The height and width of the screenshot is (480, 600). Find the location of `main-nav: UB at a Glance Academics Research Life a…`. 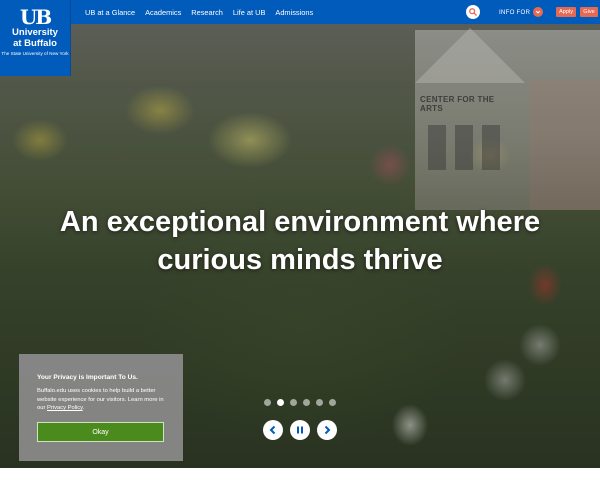

main-nav: UB at a Glance Academics Research Life a… is located at coordinates (199, 12).